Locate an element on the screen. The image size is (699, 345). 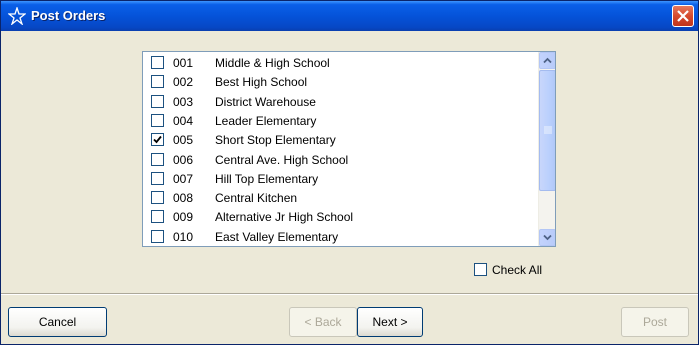
close-x-icon is located at coordinates (683, 16).